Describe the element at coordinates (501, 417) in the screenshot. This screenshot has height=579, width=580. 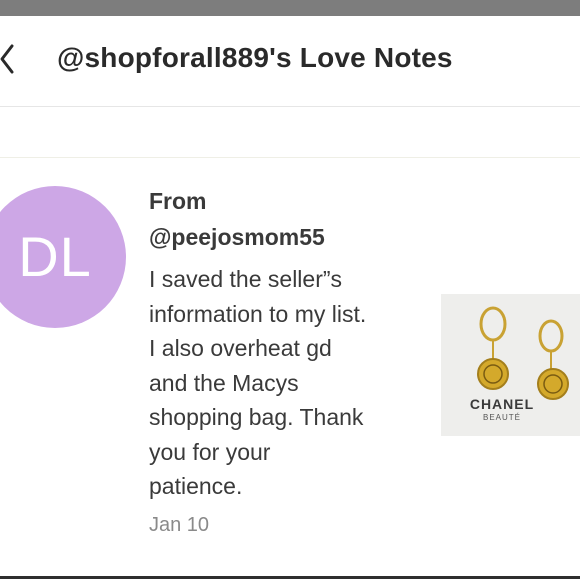
I see `brand-subtext: BEAUTÉ` at that location.